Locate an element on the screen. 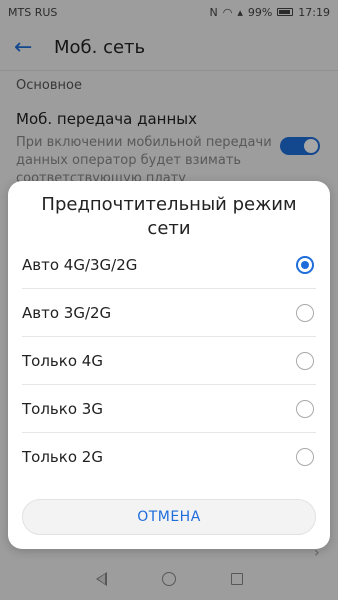 The image size is (338, 600). option-only-4g: Только 4G is located at coordinates (169, 361).